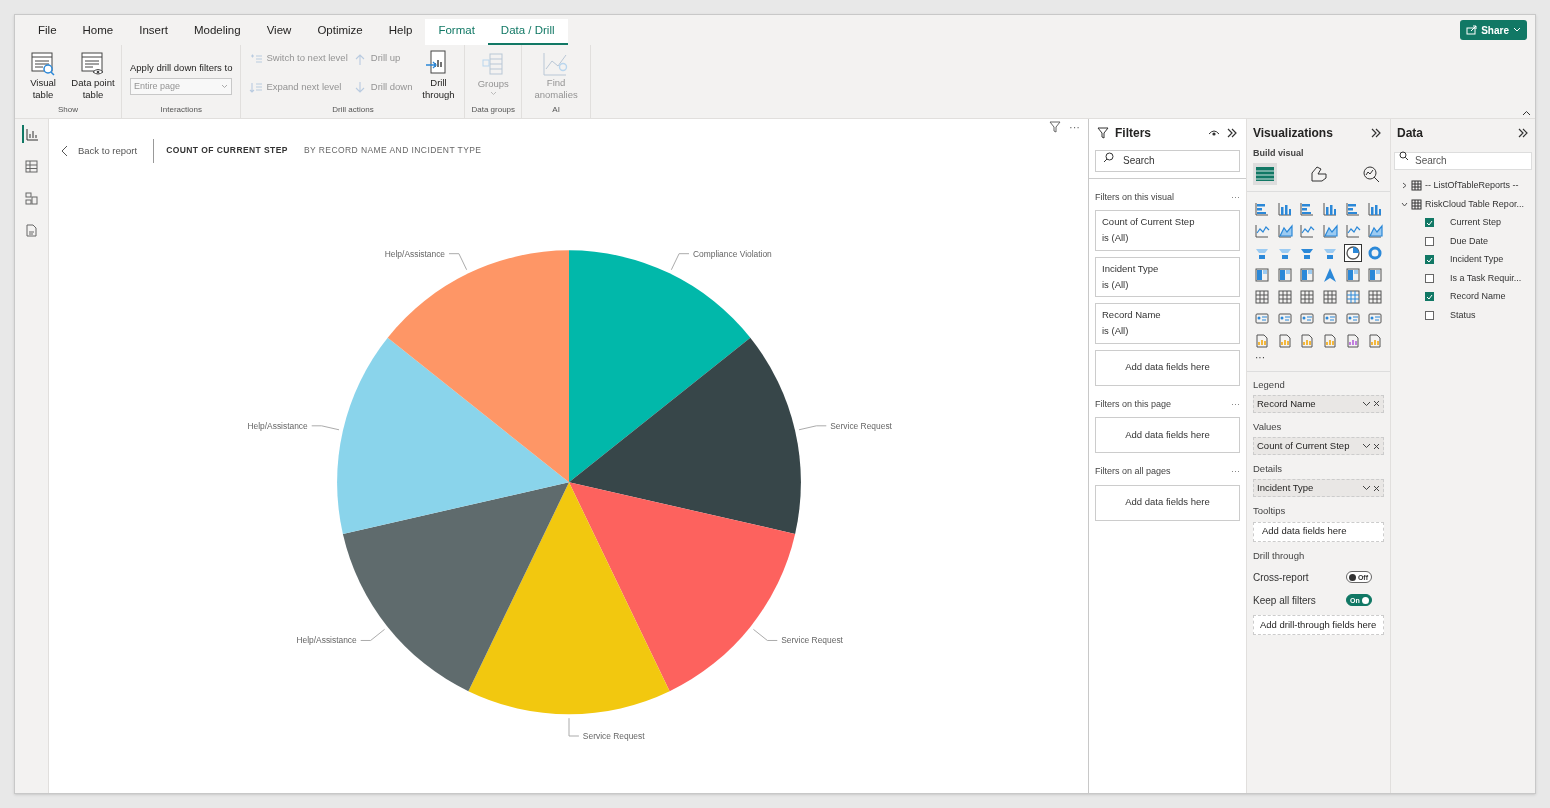 Image resolution: width=1550 pixels, height=808 pixels. Describe the element at coordinates (1366, 488) in the screenshot. I see `chevron-down-icon` at that location.